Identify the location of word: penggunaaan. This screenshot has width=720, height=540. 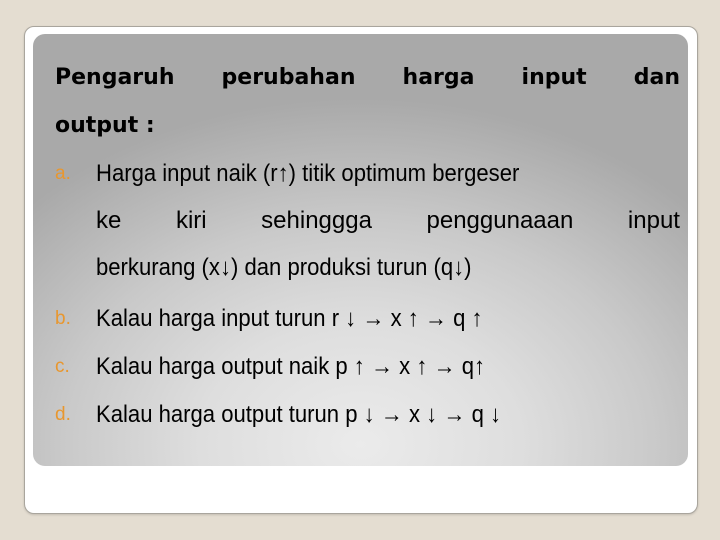
(500, 220).